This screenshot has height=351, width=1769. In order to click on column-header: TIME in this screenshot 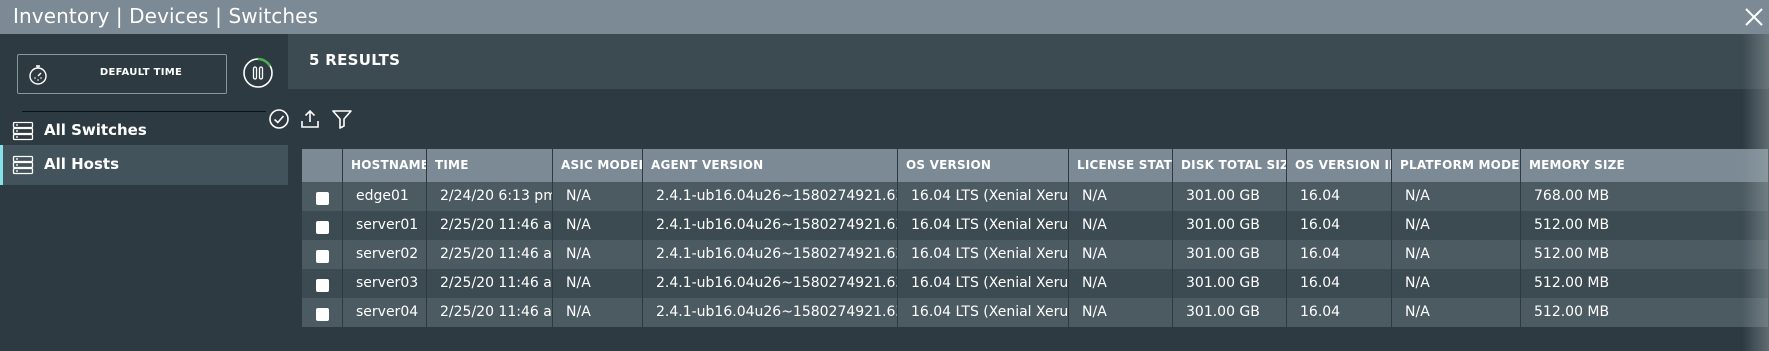, I will do `click(490, 165)`.